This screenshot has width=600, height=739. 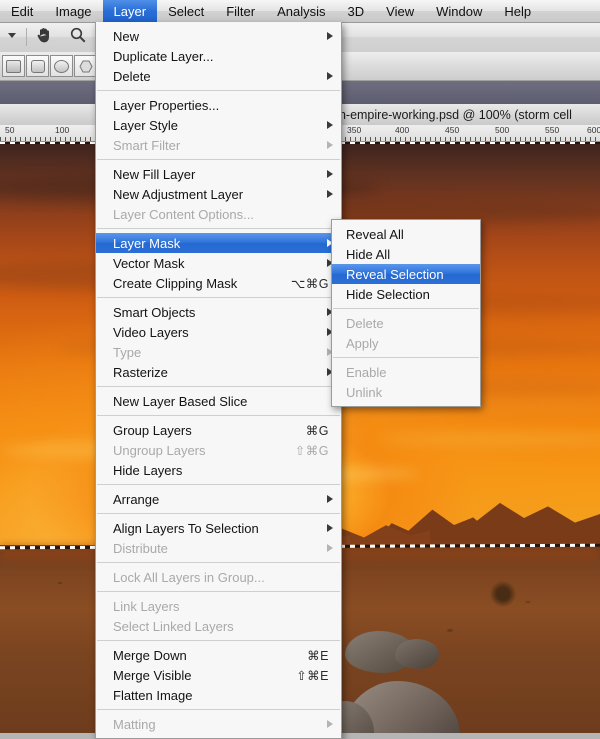 What do you see at coordinates (218, 332) in the screenshot?
I see `menu-item-video-layers: Video Layers` at bounding box center [218, 332].